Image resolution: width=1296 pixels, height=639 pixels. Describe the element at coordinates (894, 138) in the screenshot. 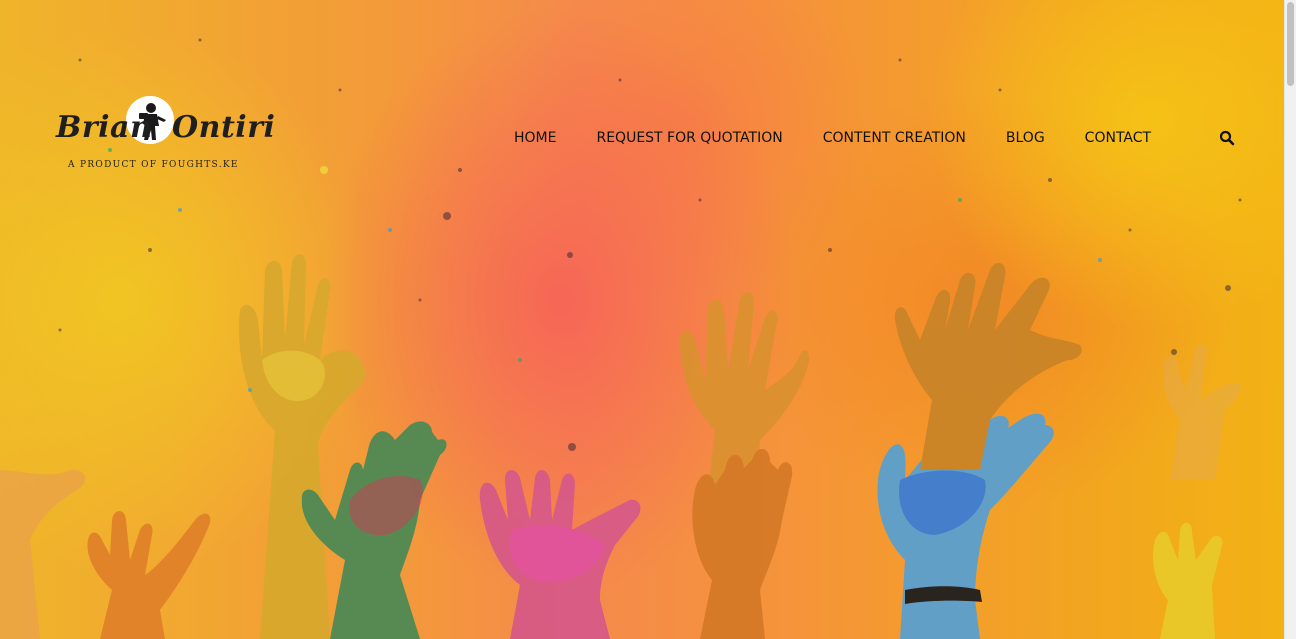

I see `nav-content-creation: CONTENT CREATION` at that location.